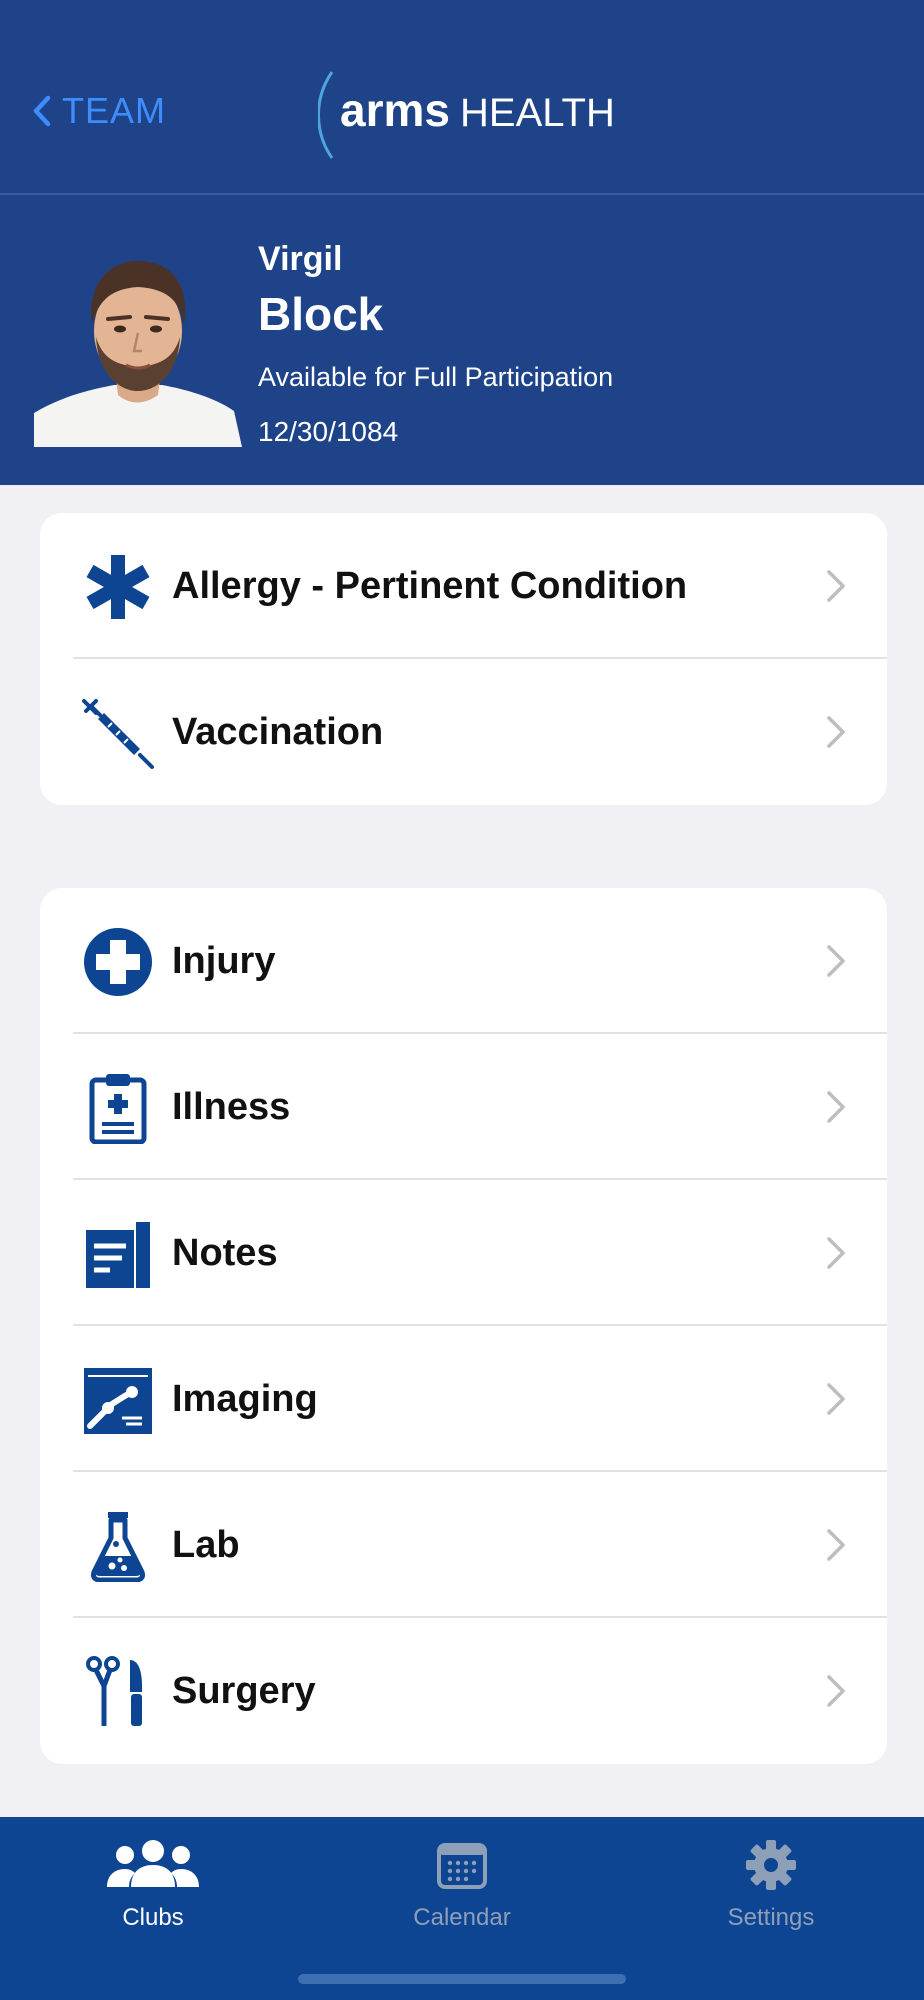 The height and width of the screenshot is (2000, 924). Describe the element at coordinates (462, 194) in the screenshot. I see `header-divider` at that location.